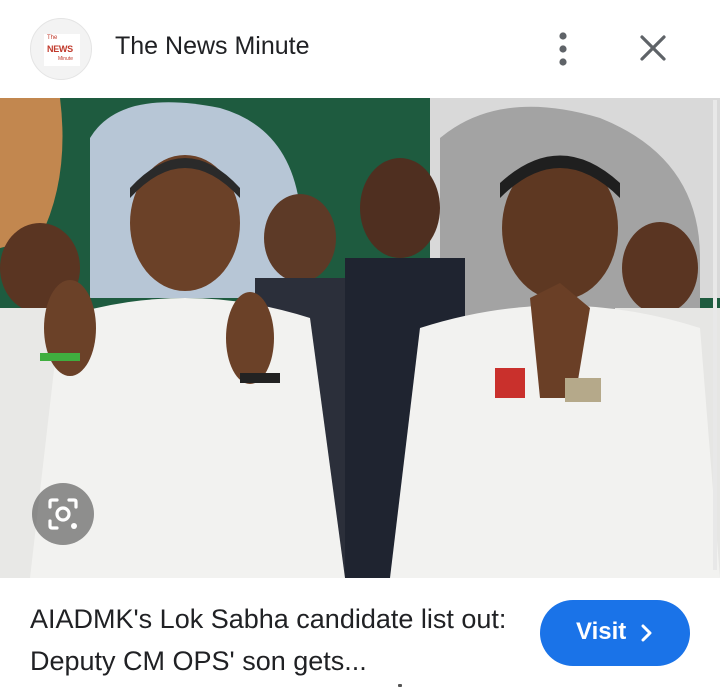 Image resolution: width=720 pixels, height=689 pixels. I want to click on chevron-right-icon, so click(646, 633).